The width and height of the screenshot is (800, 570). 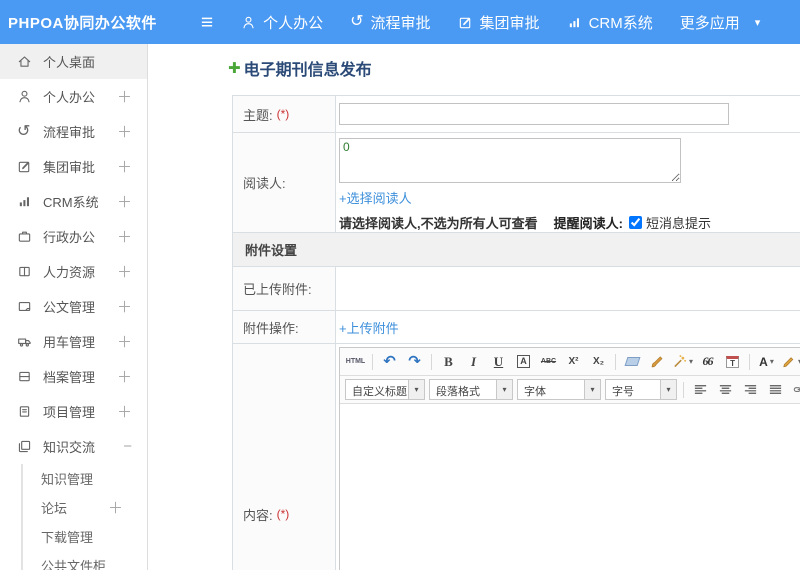 What do you see at coordinates (258, 115) in the screenshot?
I see `subject-label-text: 主题:` at bounding box center [258, 115].